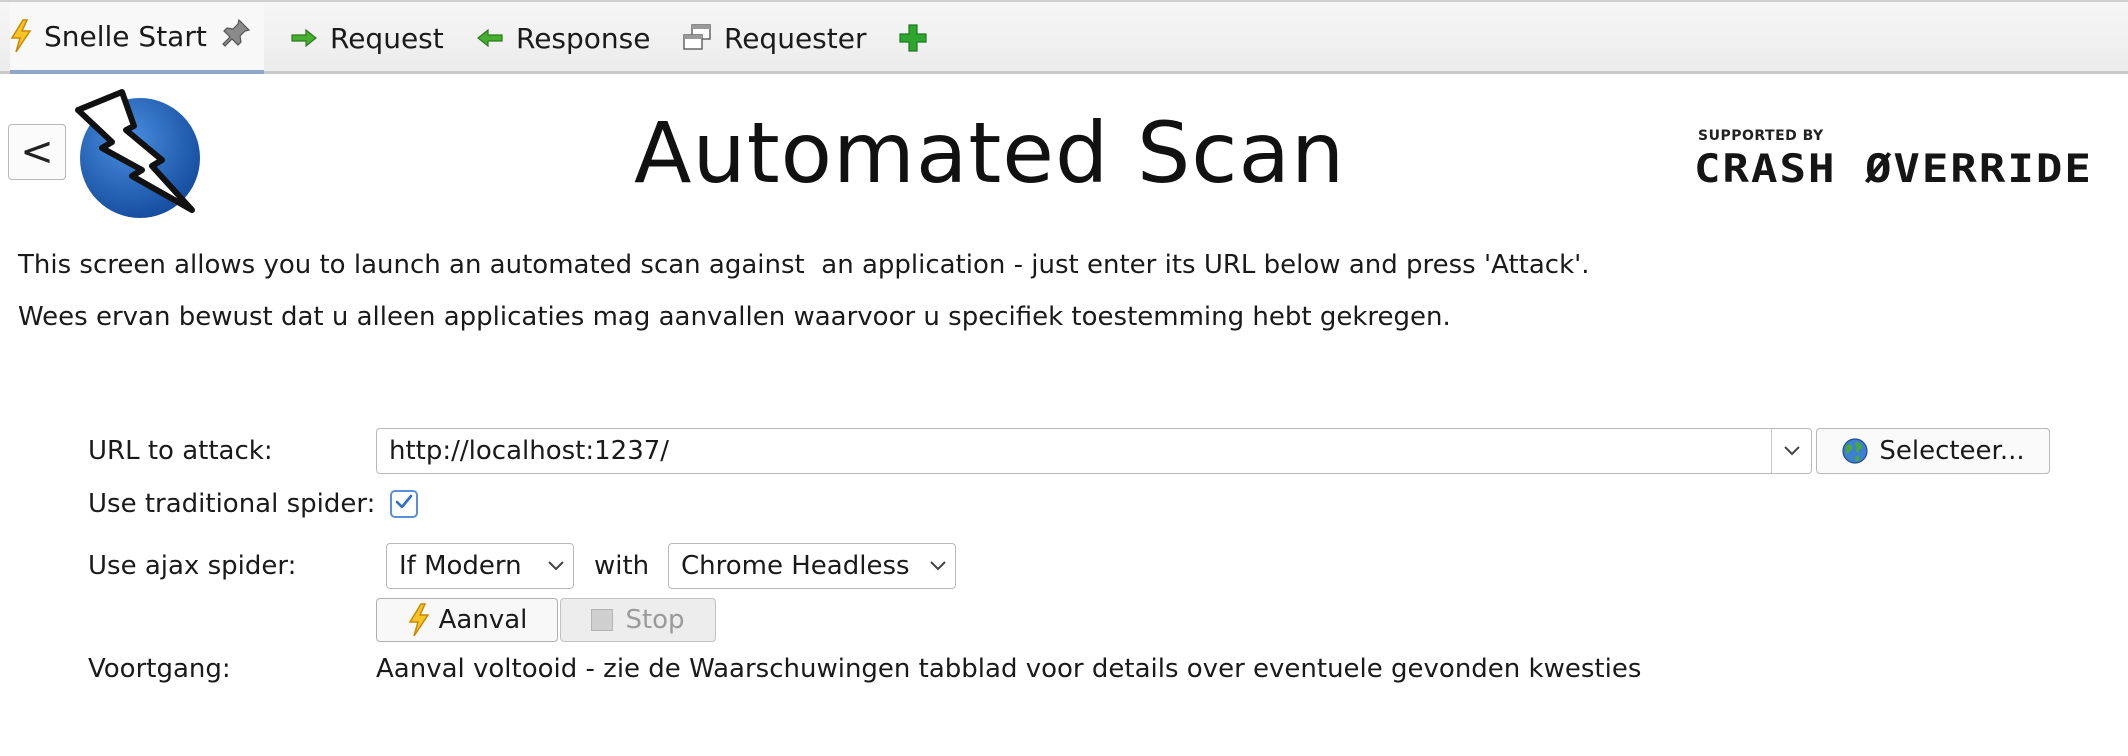 This screenshot has width=2128, height=756. Describe the element at coordinates (490, 38) in the screenshot. I see `arrow-left-icon` at that location.